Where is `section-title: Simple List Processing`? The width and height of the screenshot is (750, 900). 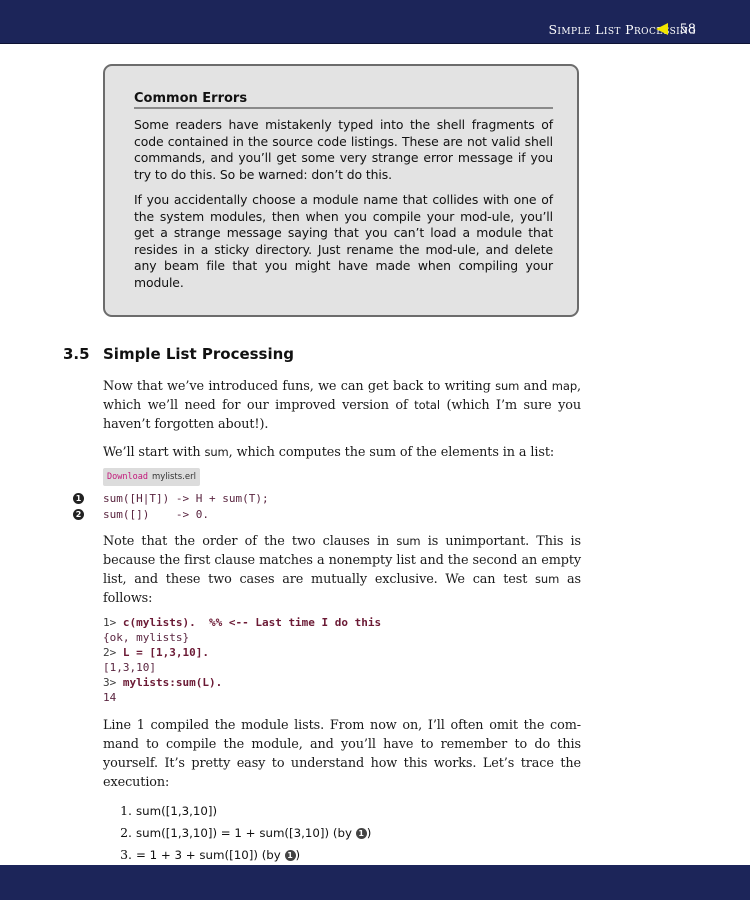 section-title: Simple List Processing is located at coordinates (199, 354).